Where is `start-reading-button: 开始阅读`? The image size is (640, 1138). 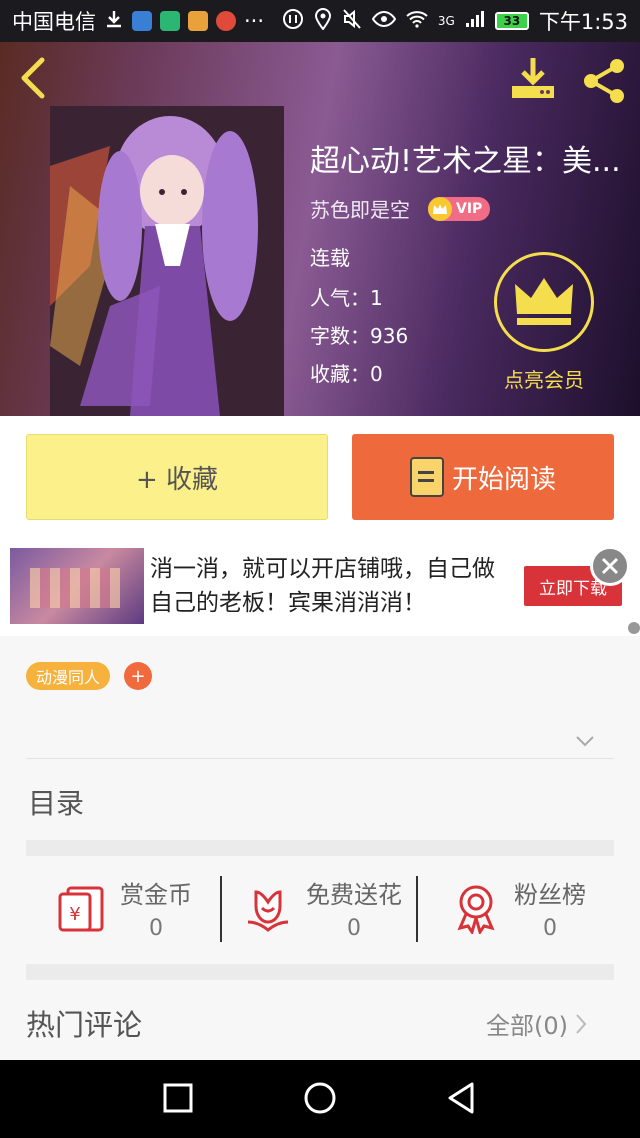
start-reading-button: 开始阅读 is located at coordinates (483, 477).